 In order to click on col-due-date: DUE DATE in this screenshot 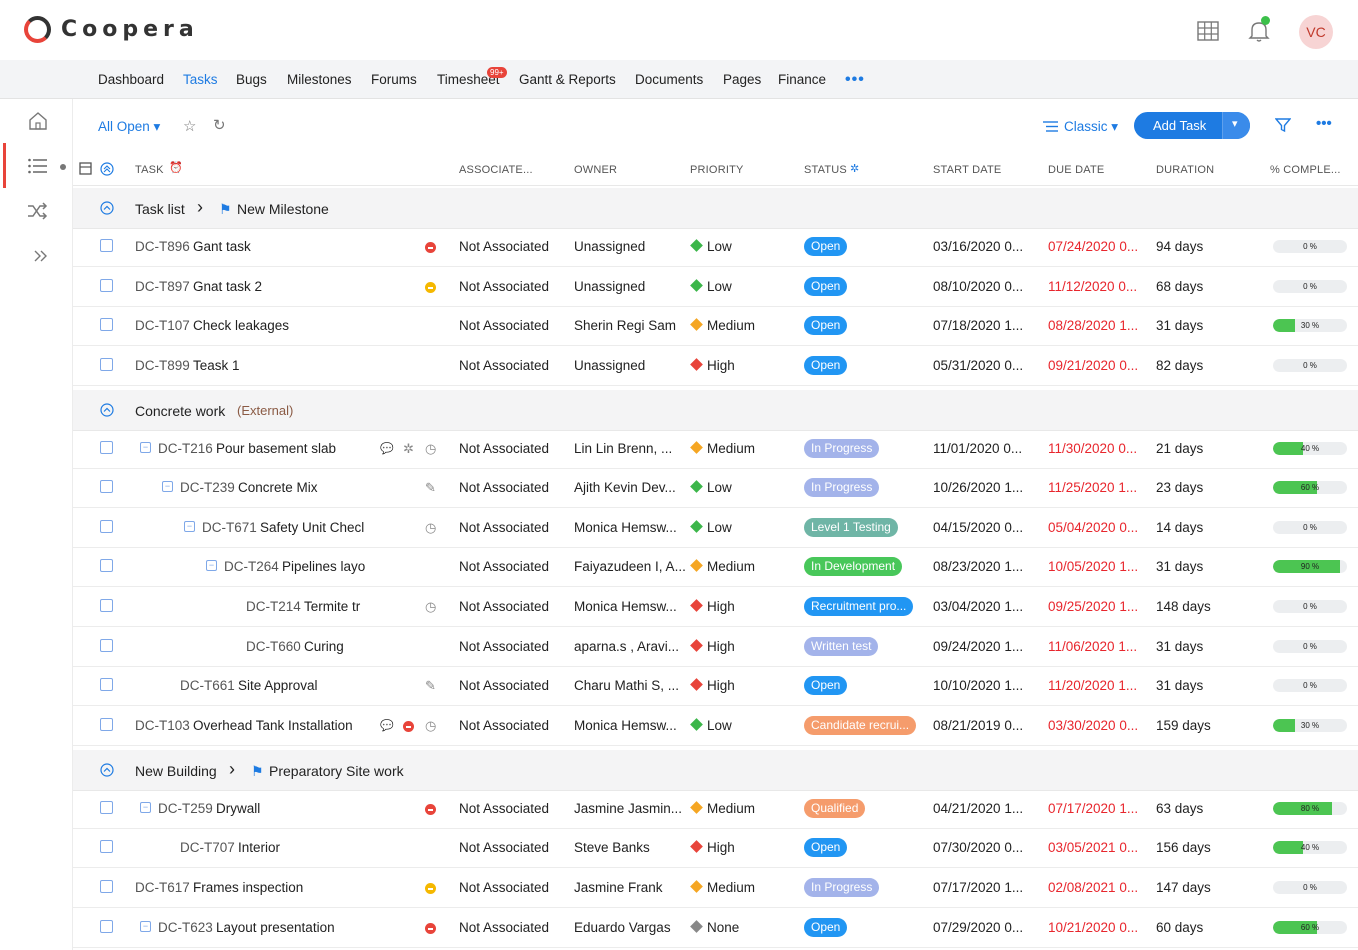, I will do `click(1076, 170)`.